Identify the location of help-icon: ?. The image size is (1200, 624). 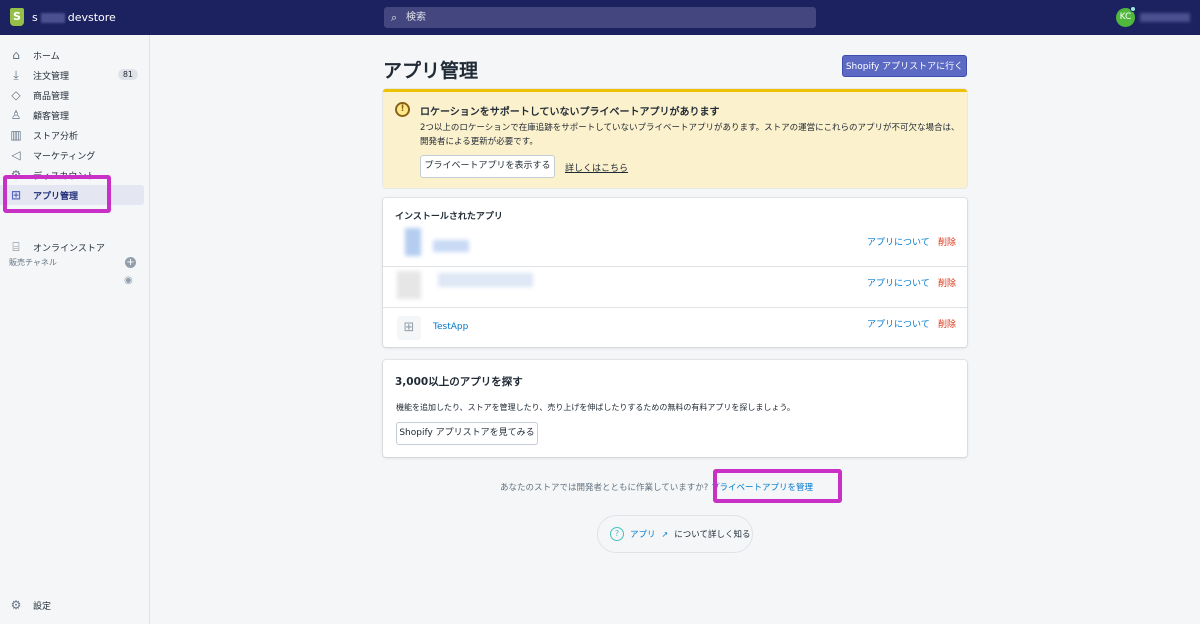
(617, 534).